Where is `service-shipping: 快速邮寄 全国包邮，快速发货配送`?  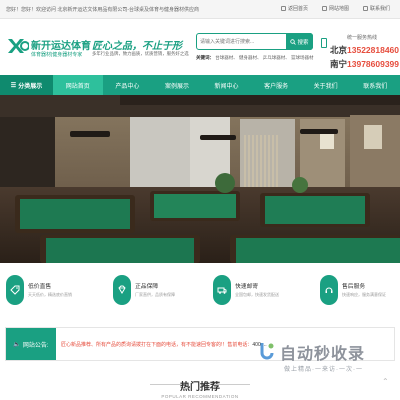
service-shipping: 快速邮寄 全国包邮，快速发货配送 is located at coordinates (258, 292).